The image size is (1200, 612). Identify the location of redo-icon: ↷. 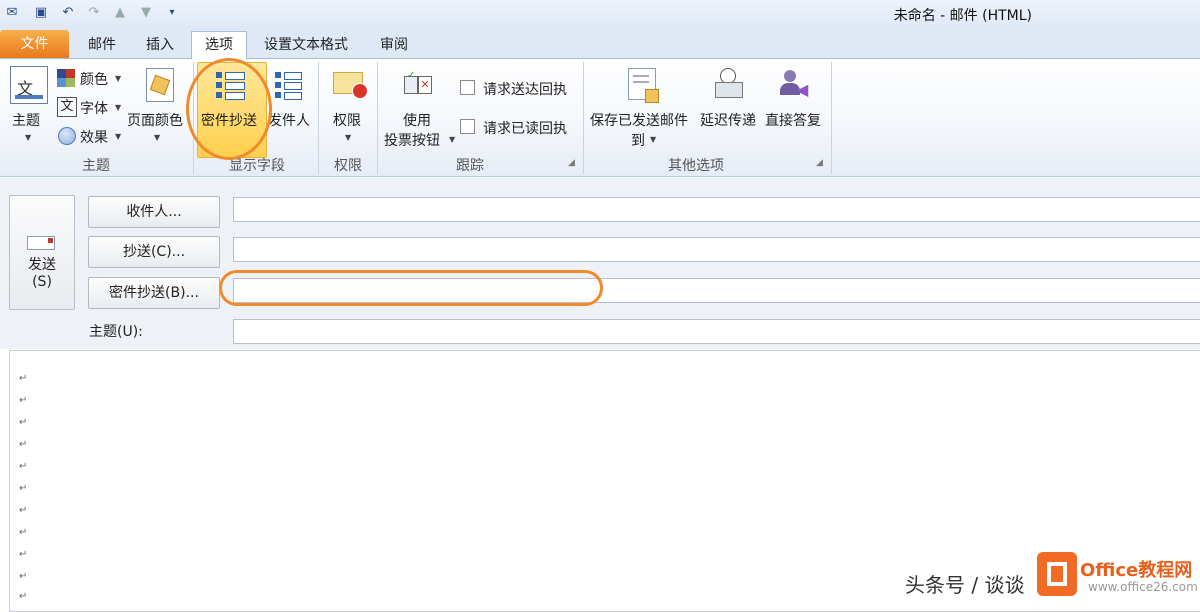
(94, 13).